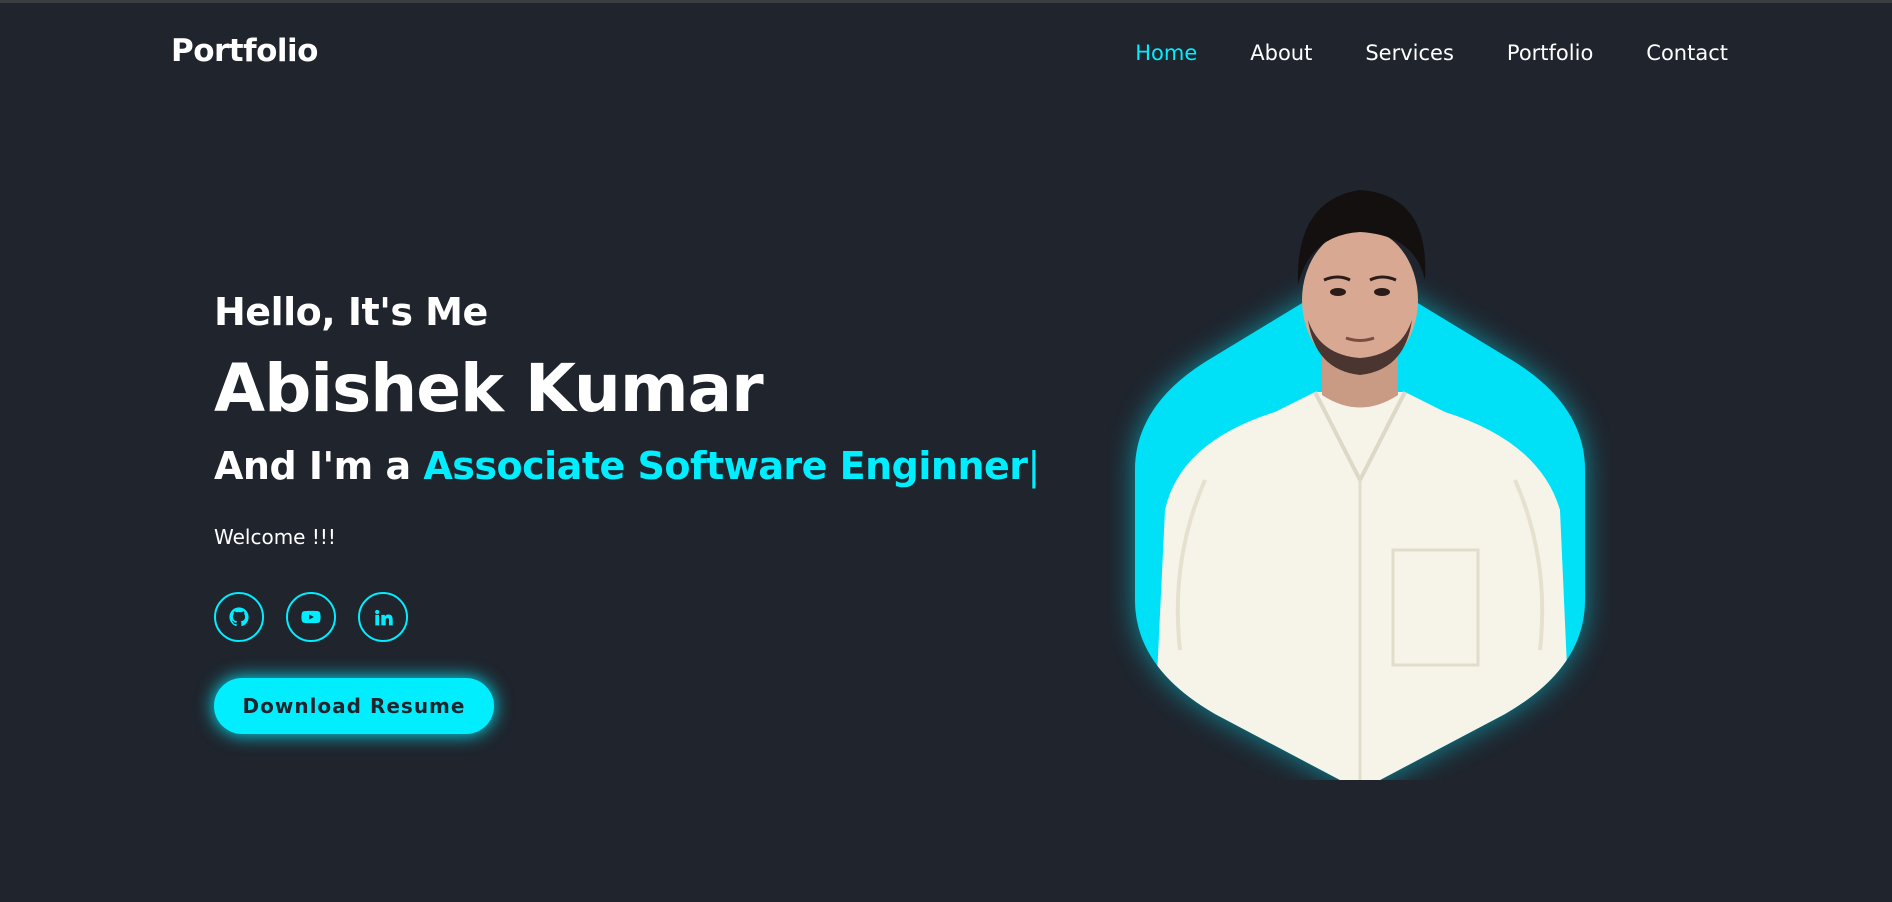 The height and width of the screenshot is (902, 1892). I want to click on typing-cursor: |, so click(1034, 466).